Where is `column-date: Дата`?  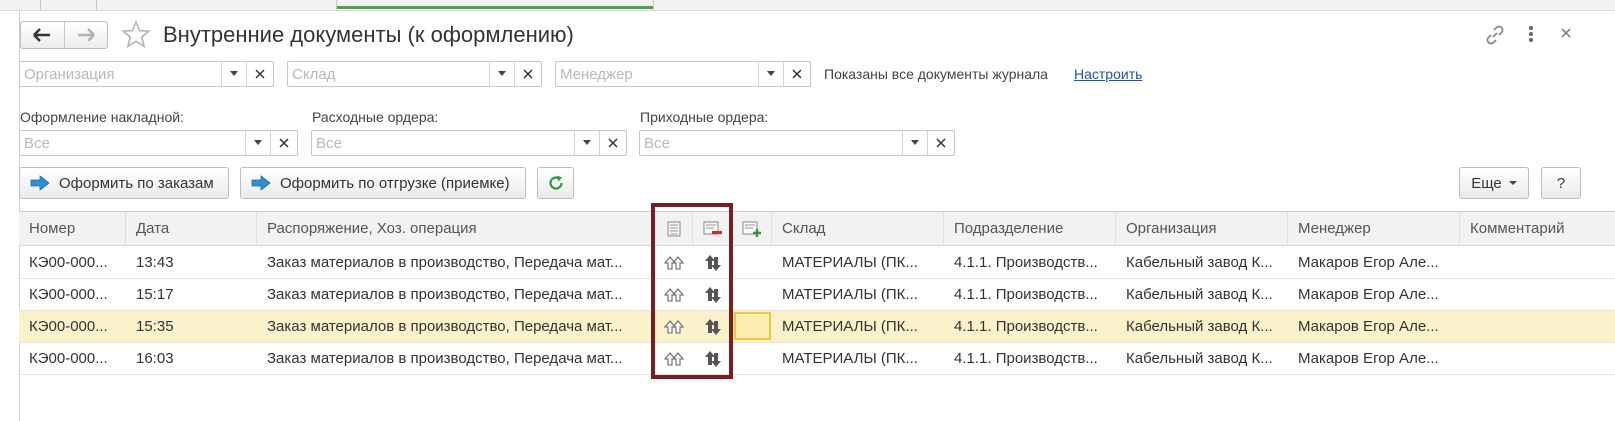
column-date: Дата is located at coordinates (191, 229).